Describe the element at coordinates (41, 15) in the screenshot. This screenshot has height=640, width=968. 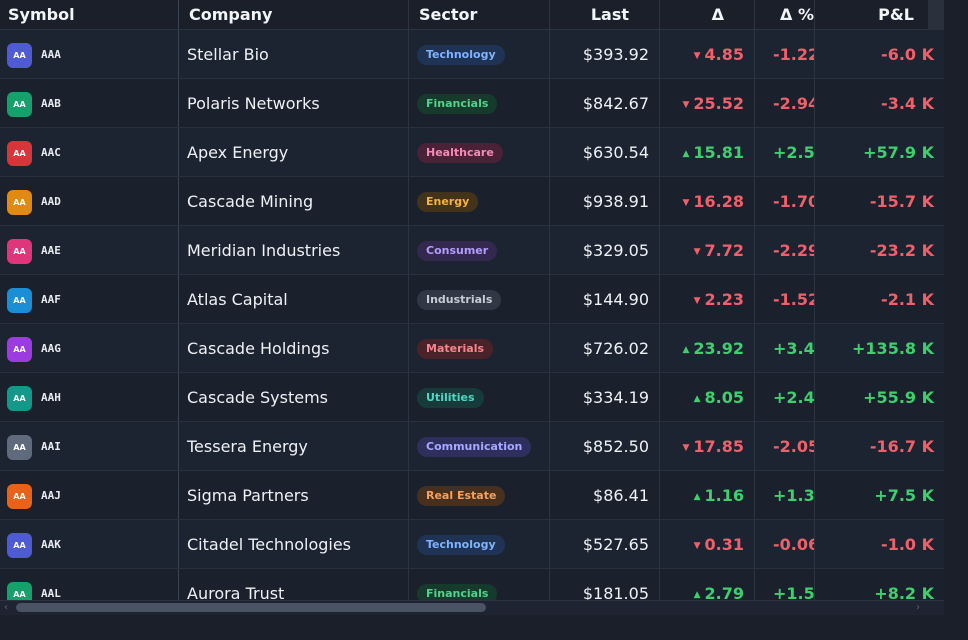
I see `header-symbol: Symbol` at that location.